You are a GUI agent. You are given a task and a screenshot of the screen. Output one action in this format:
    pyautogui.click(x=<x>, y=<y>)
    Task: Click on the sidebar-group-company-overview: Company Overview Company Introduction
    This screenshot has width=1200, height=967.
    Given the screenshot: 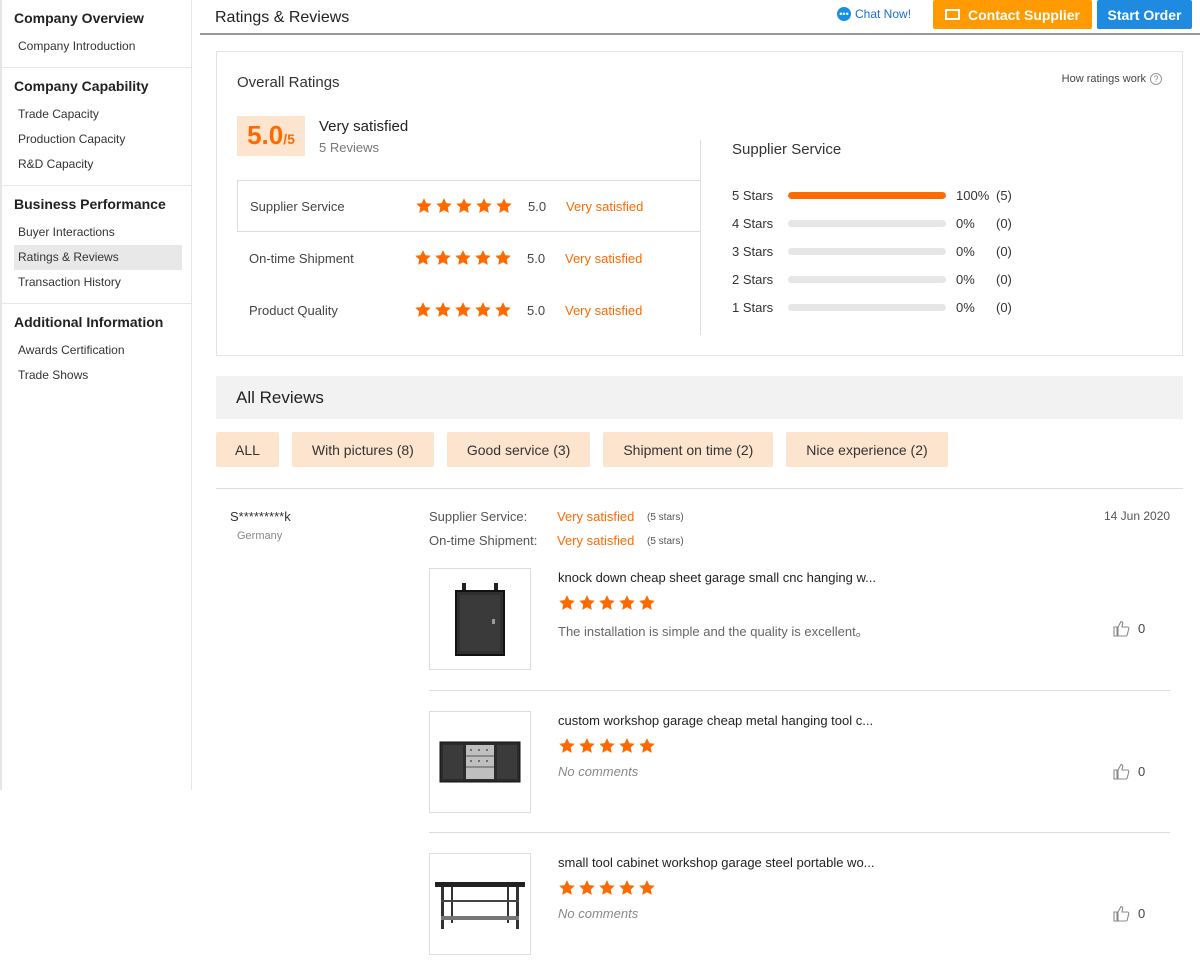 What is the action you would take?
    pyautogui.click(x=96, y=34)
    